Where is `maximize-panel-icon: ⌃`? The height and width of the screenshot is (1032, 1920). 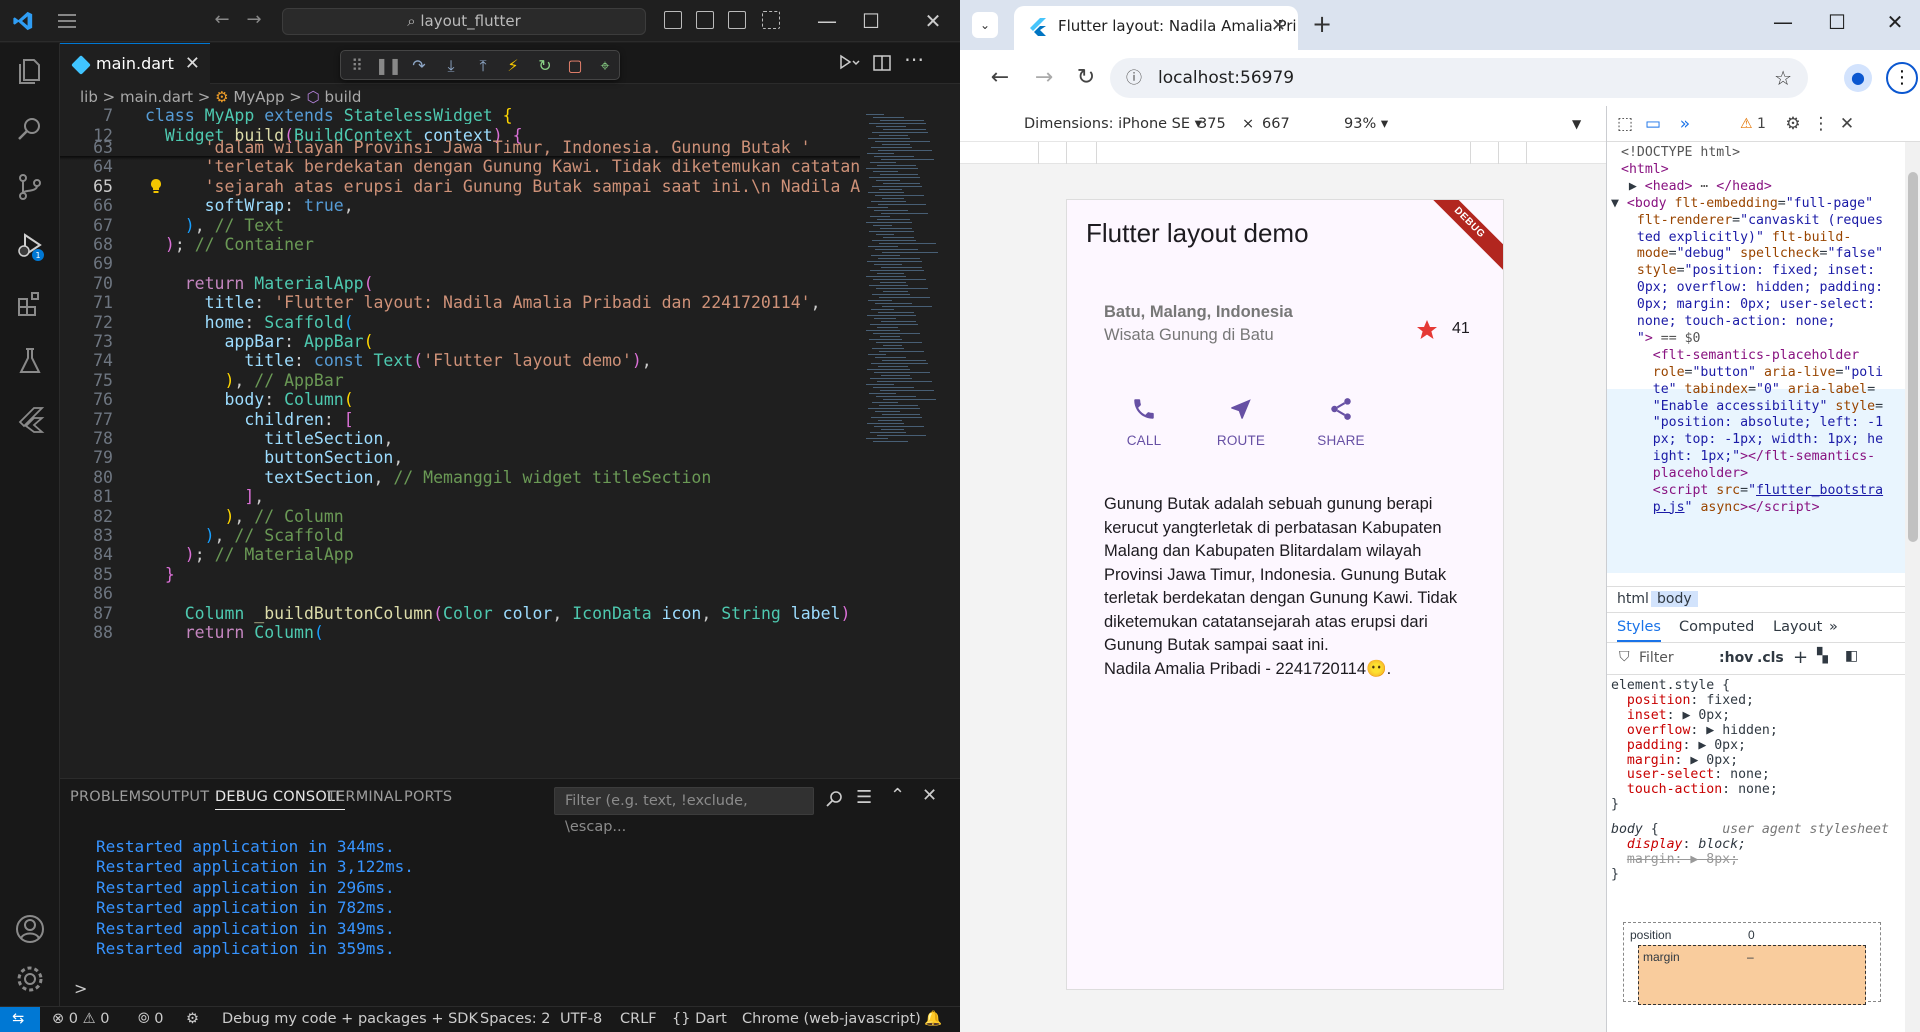 maximize-panel-icon: ⌃ is located at coordinates (897, 795).